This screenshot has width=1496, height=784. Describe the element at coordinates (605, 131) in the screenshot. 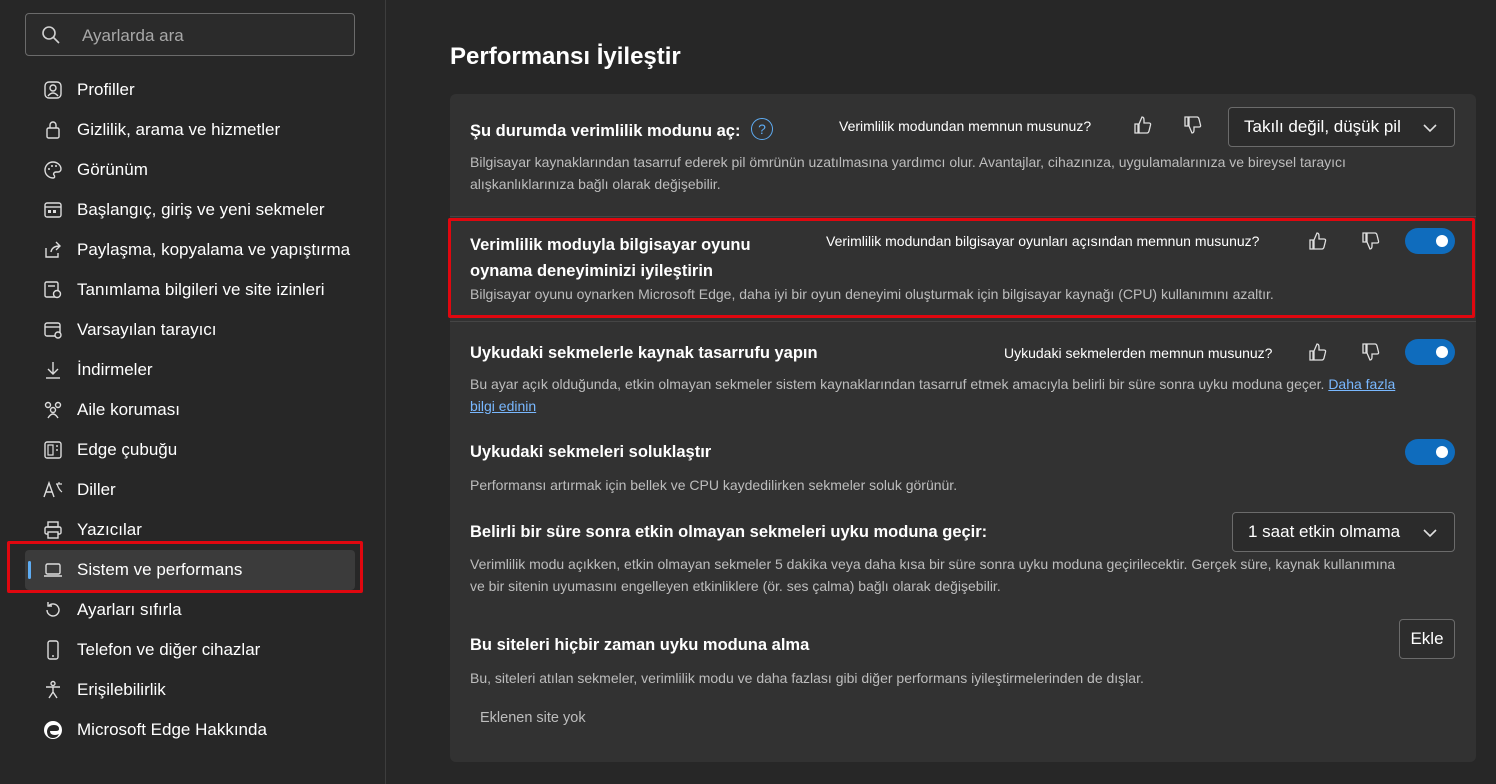

I see `efficiency-mode-title: Şu durumda verimlilik modunu aç:` at that location.